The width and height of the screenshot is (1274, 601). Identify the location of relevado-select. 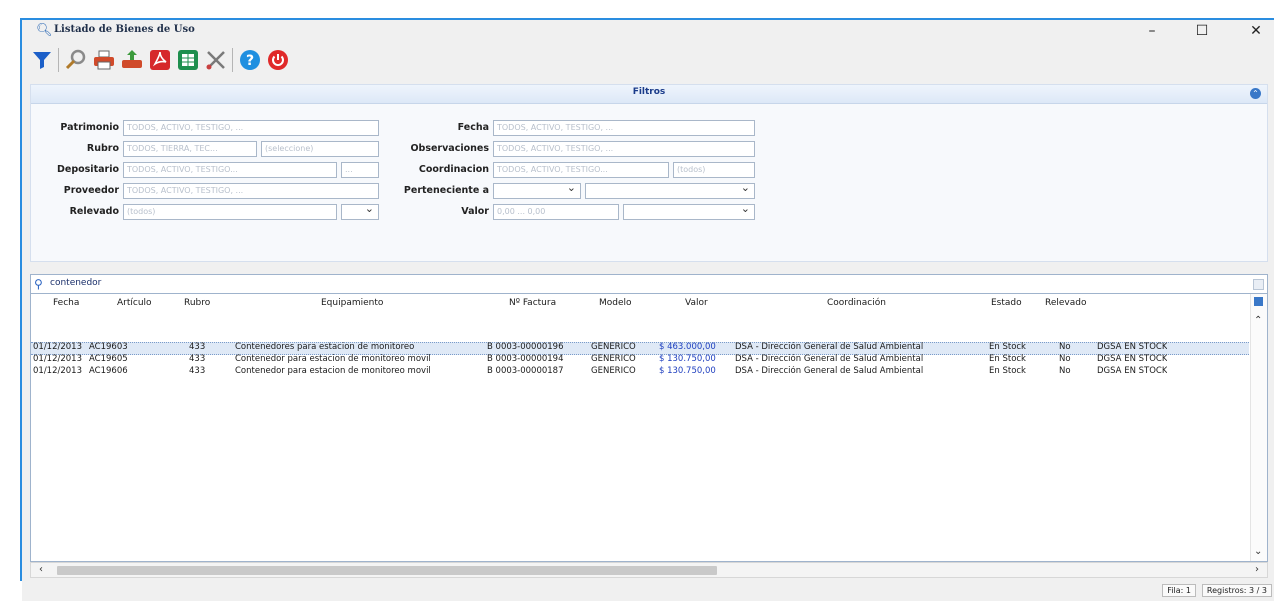
(360, 212).